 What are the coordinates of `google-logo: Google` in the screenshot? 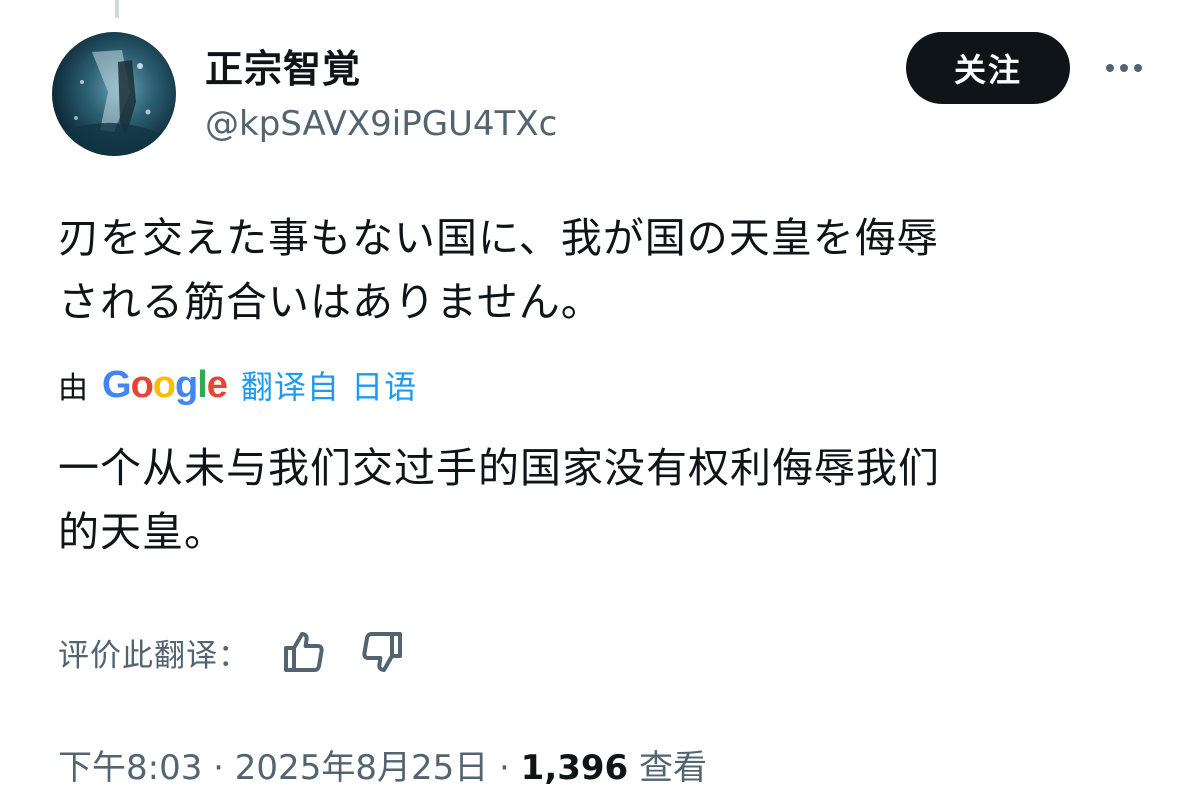 It's located at (165, 384).